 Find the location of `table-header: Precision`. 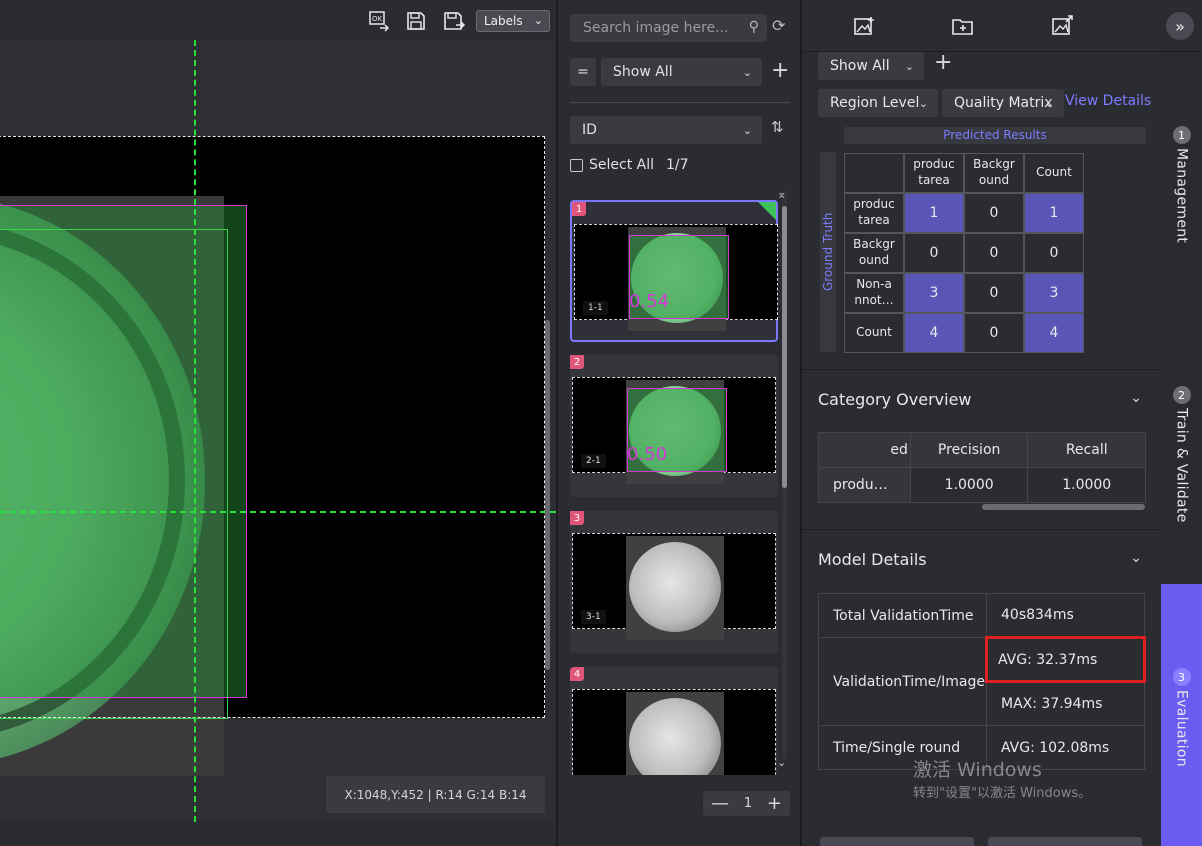

table-header: Precision is located at coordinates (969, 450).